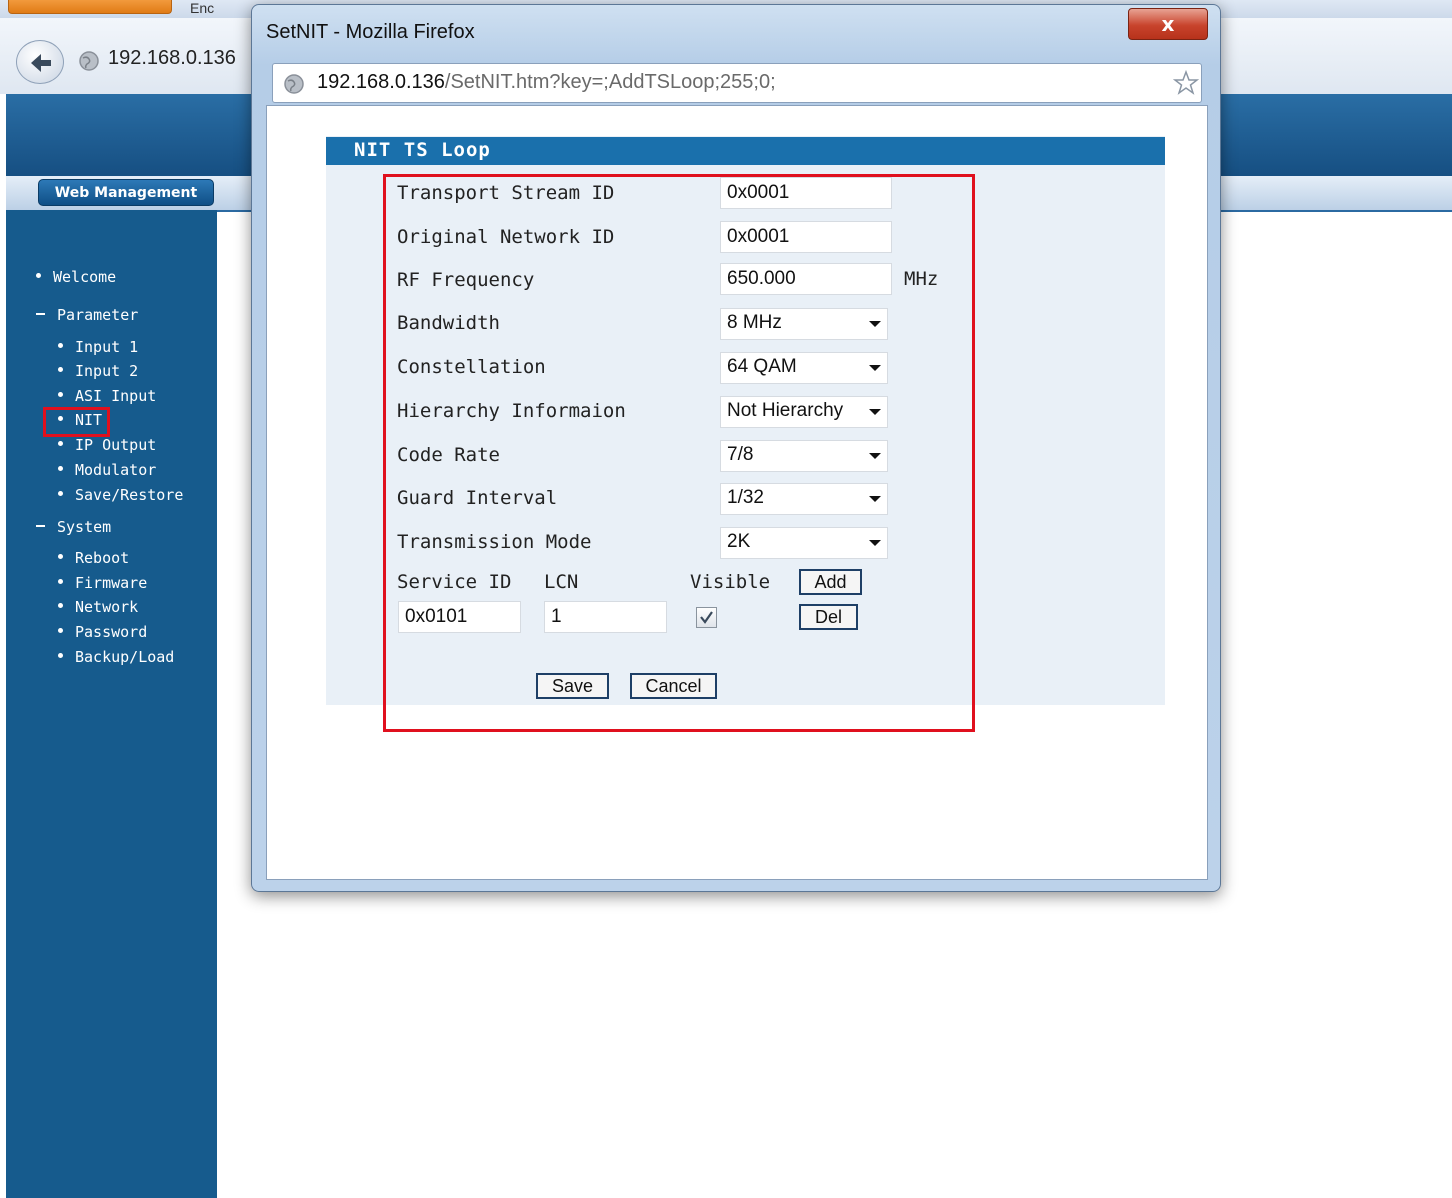 Image resolution: width=1452 pixels, height=1198 pixels. I want to click on sidebar-item-input-1: Input 1, so click(98, 347).